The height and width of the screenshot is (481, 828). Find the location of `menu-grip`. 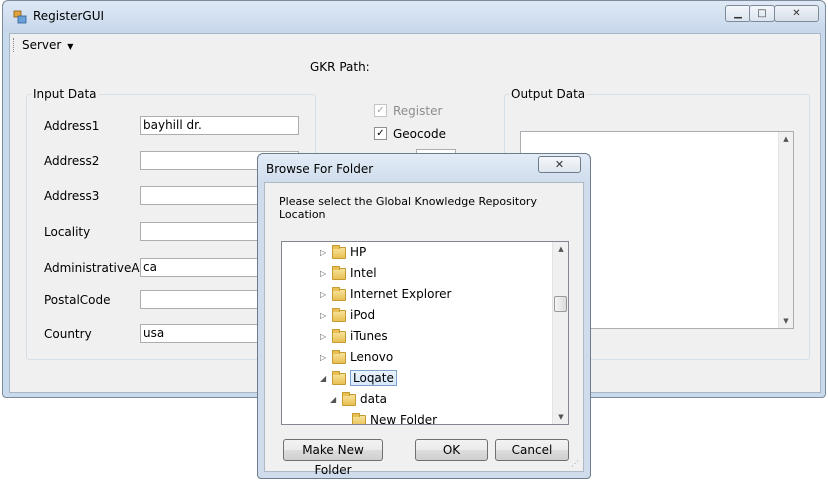

menu-grip is located at coordinates (14, 45).